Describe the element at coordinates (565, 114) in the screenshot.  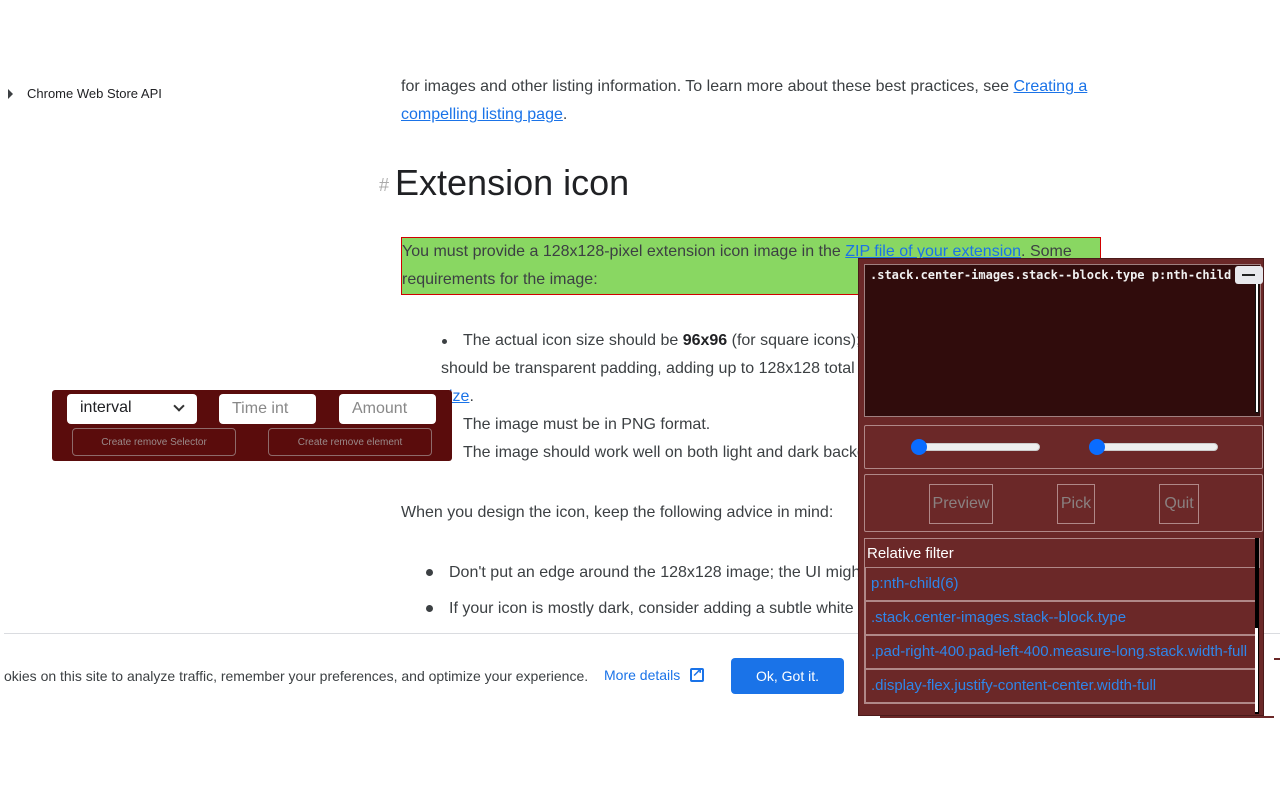
I see `intro-end: .` at that location.